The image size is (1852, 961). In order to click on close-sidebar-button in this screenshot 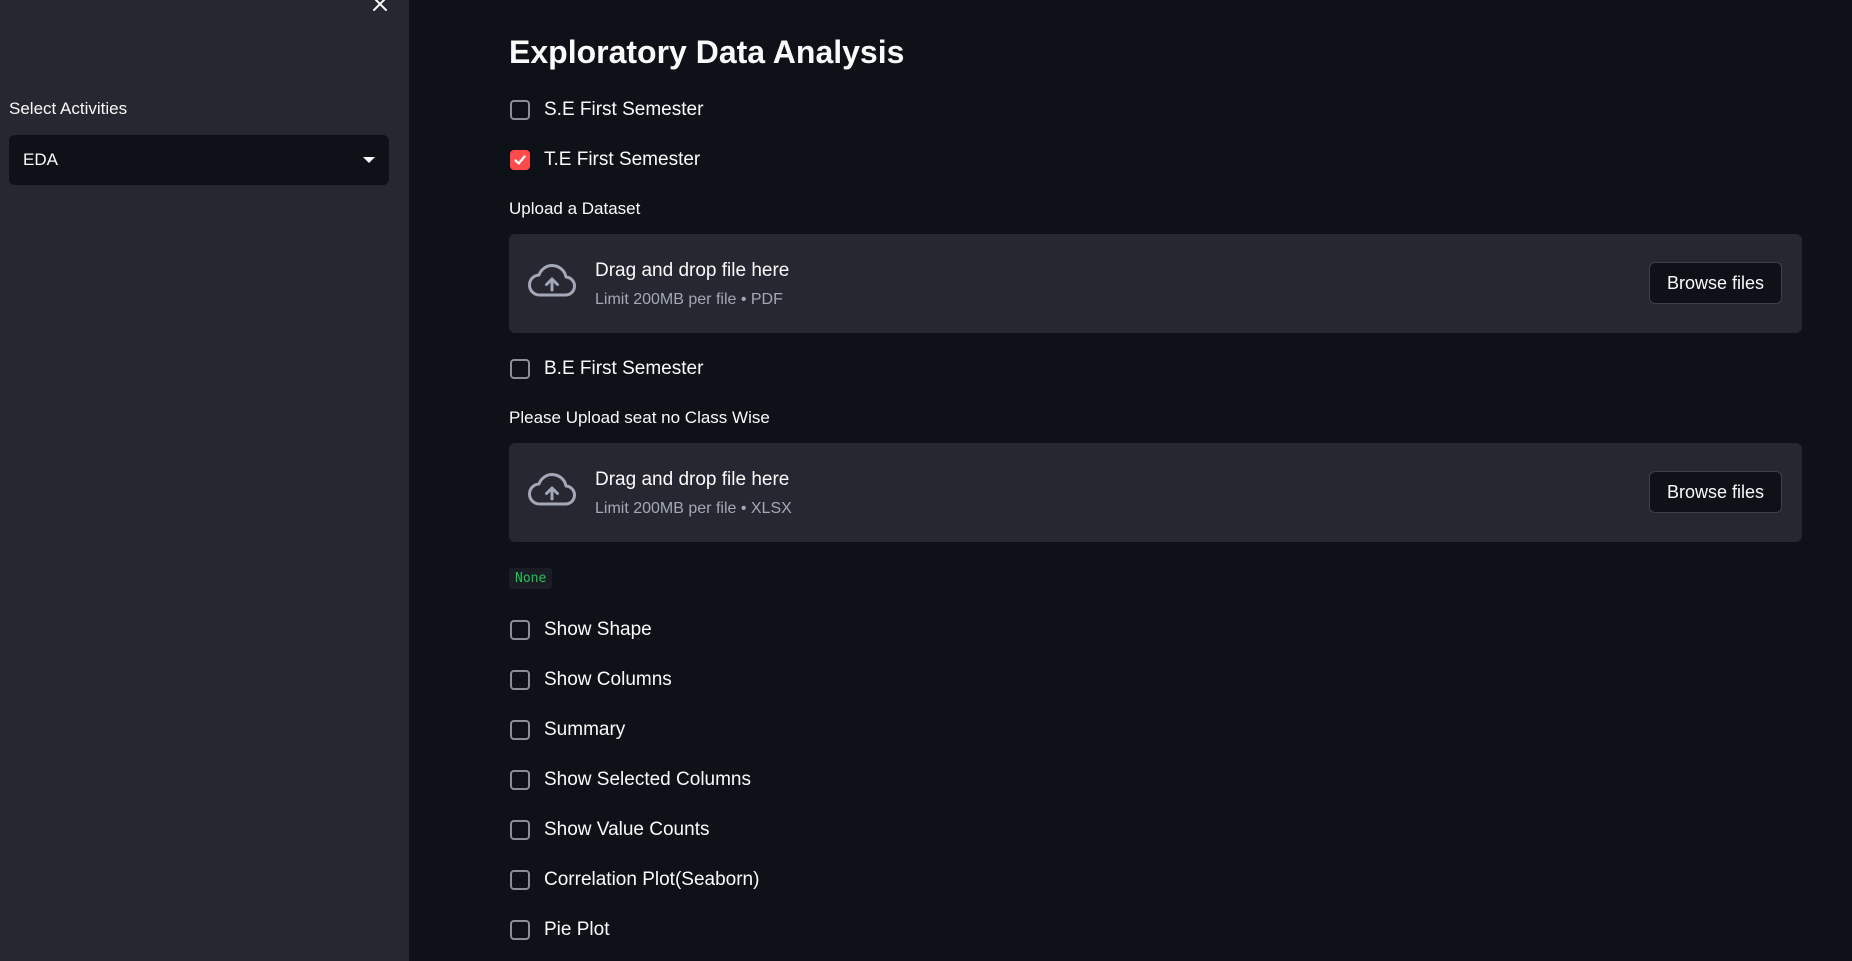, I will do `click(380, 9)`.